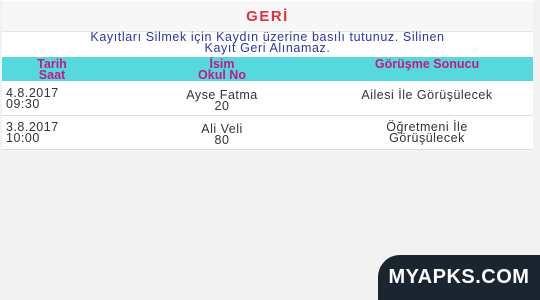  I want to click on watermark-logo: MYAPKS.COM, so click(459, 277).